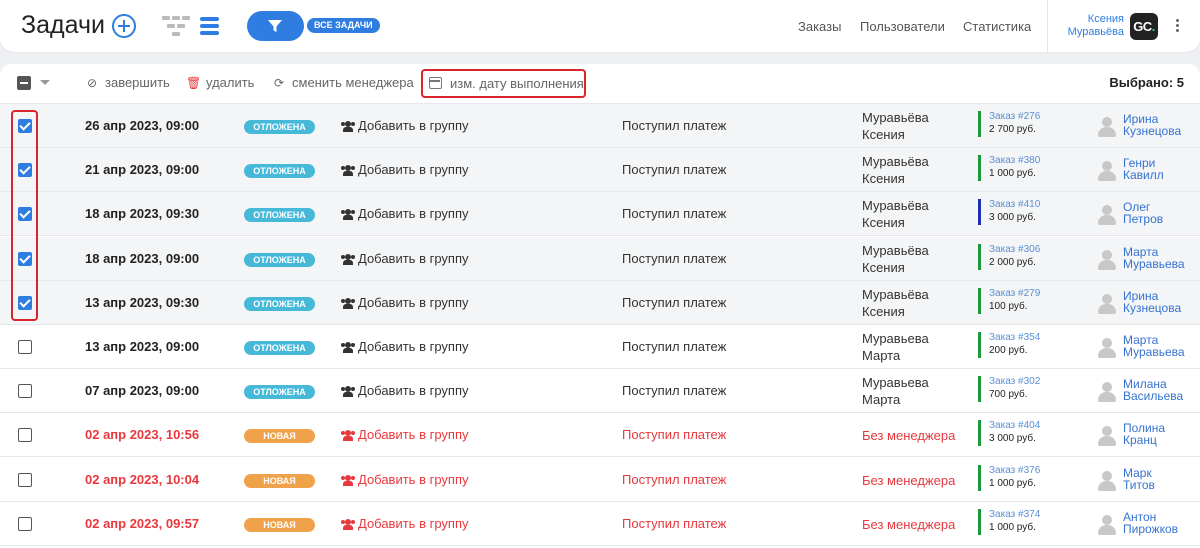 The image size is (1200, 548). What do you see at coordinates (1090, 26) in the screenshot?
I see `current-user-name: Ксения Муравьёва` at bounding box center [1090, 26].